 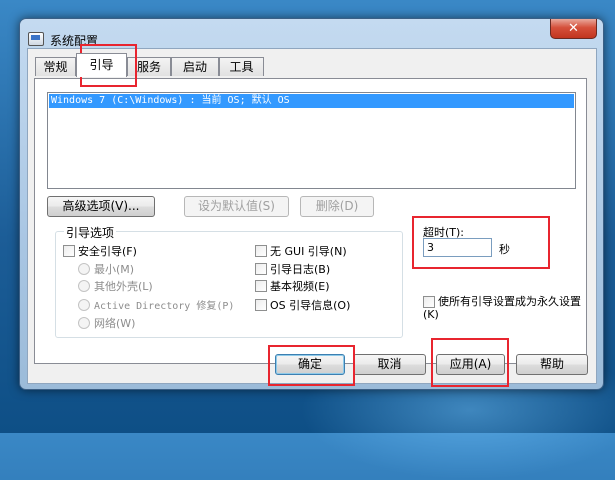 What do you see at coordinates (573, 29) in the screenshot?
I see `close-button: ✕` at bounding box center [573, 29].